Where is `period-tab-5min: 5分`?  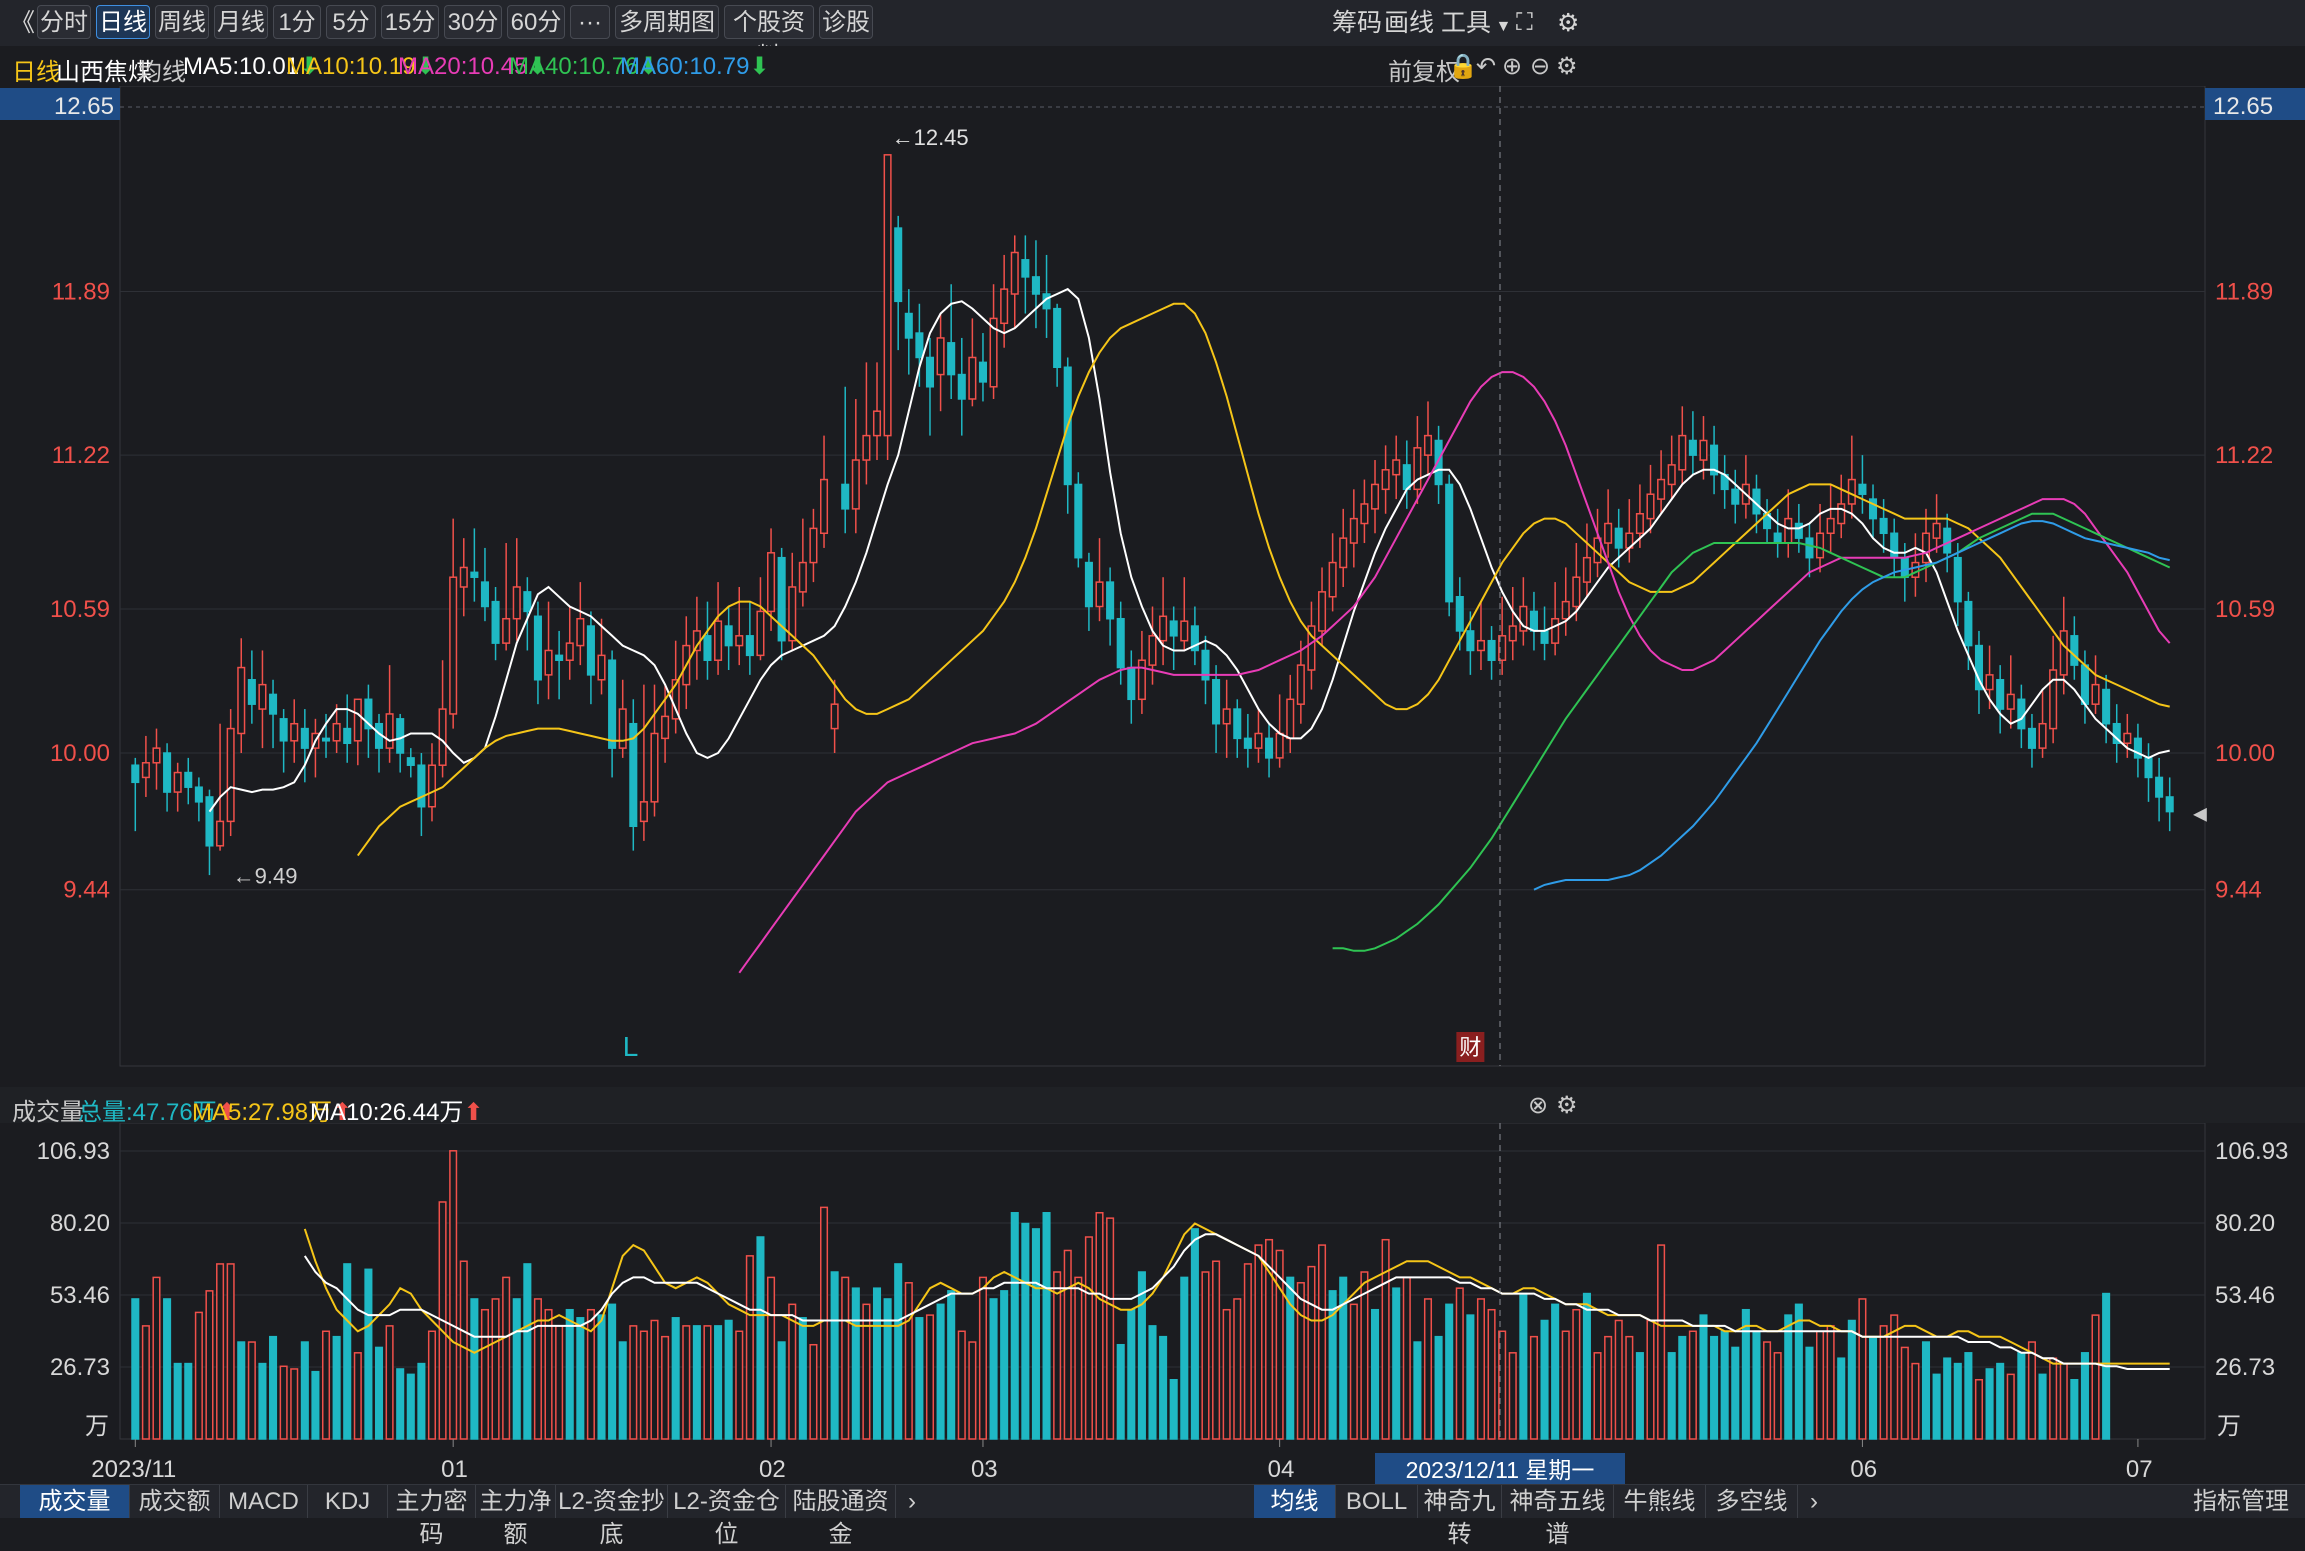
period-tab-5min: 5分 is located at coordinates (351, 22).